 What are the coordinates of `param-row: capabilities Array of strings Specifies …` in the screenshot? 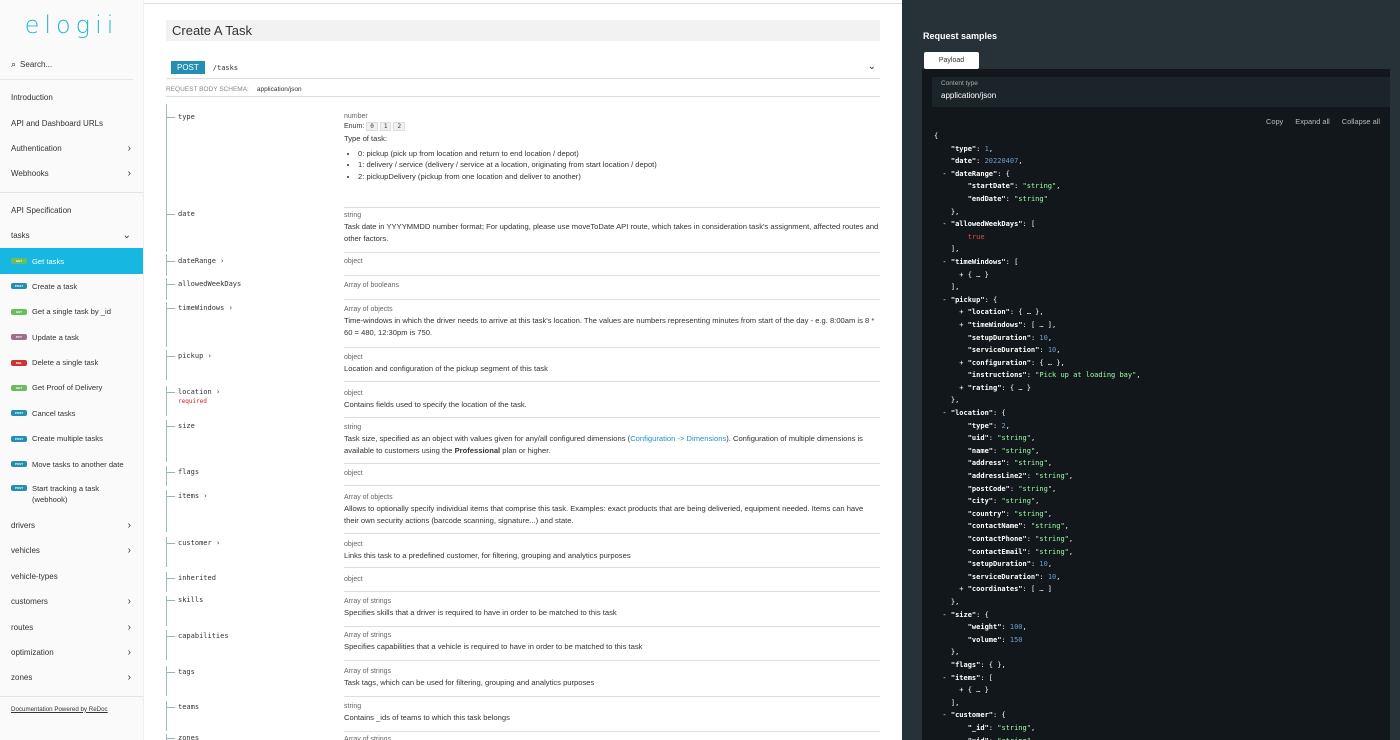 It's located at (523, 645).